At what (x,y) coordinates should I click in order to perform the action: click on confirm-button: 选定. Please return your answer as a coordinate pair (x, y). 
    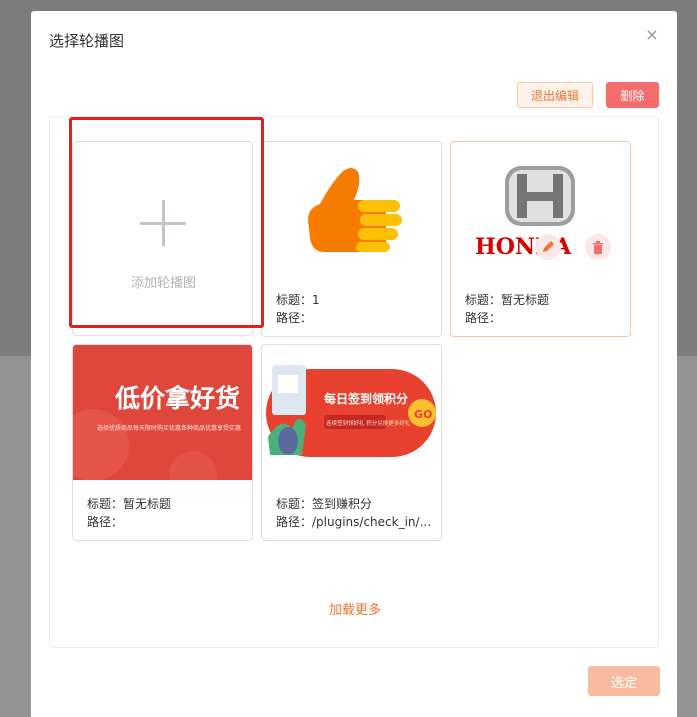
    Looking at the image, I should click on (624, 681).